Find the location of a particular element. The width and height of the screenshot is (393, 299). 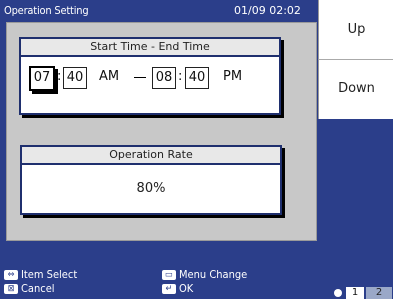

enter-icon: ↵ is located at coordinates (169, 289).